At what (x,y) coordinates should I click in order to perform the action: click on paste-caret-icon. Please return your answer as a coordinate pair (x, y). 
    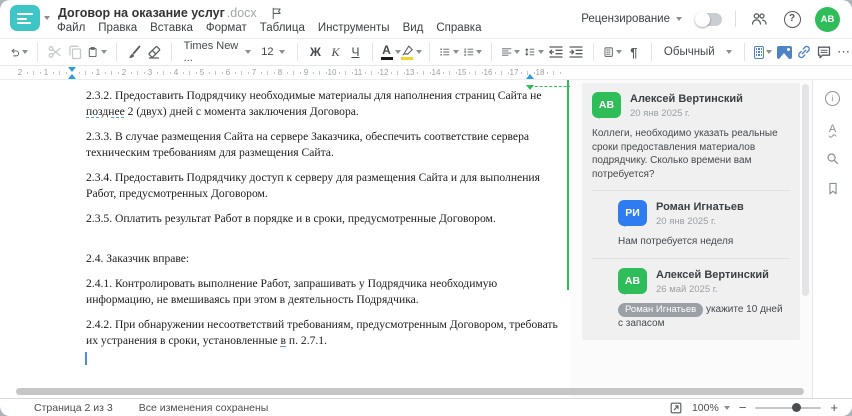
    Looking at the image, I should click on (103, 52).